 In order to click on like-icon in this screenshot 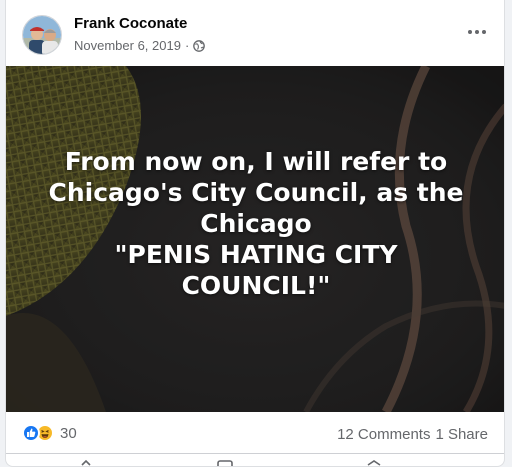, I will do `click(31, 433)`.